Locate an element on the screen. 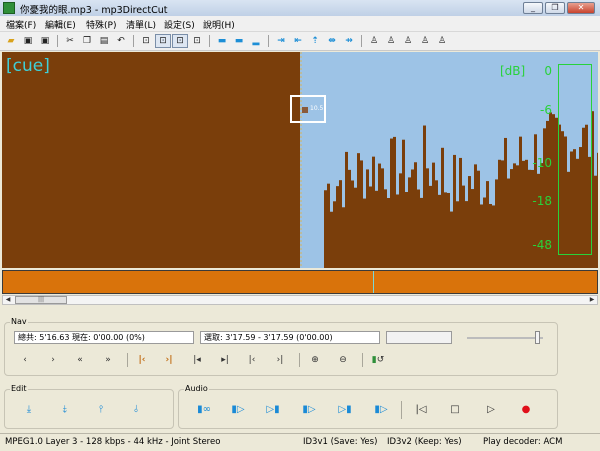  menu-file: 檔案(F) is located at coordinates (21, 24).